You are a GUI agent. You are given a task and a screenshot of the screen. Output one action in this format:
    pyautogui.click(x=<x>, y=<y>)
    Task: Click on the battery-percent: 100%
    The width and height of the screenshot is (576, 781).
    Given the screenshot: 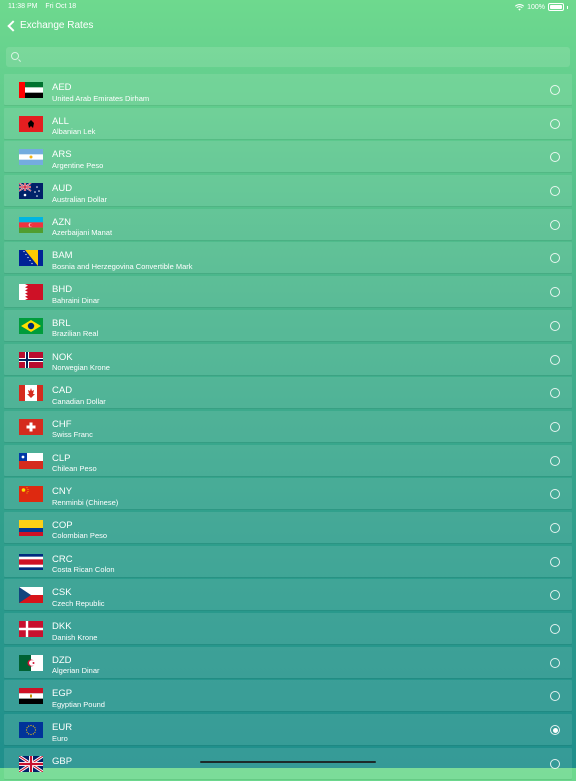 What is the action you would take?
    pyautogui.click(x=536, y=7)
    